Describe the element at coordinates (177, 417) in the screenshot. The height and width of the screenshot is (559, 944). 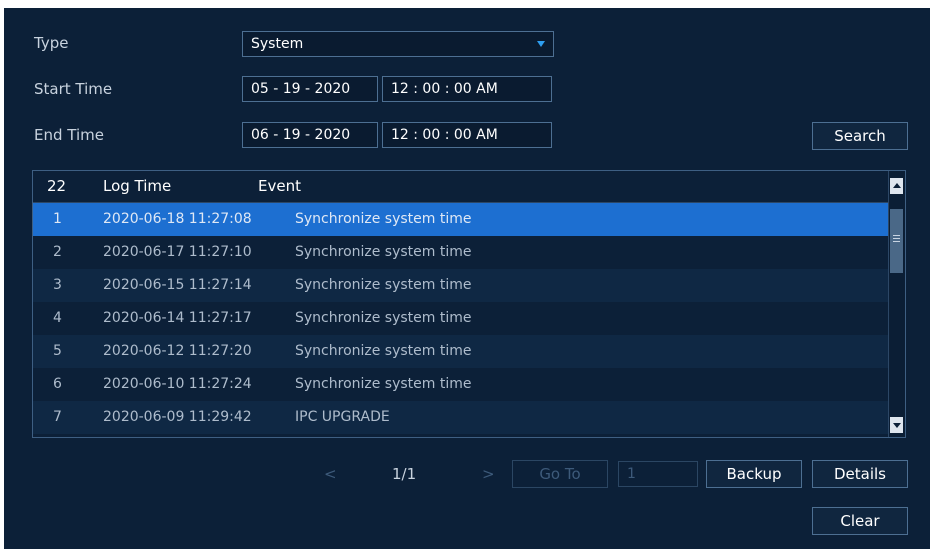
I see `row-log-time: 2020-06-09 11:29:42` at that location.